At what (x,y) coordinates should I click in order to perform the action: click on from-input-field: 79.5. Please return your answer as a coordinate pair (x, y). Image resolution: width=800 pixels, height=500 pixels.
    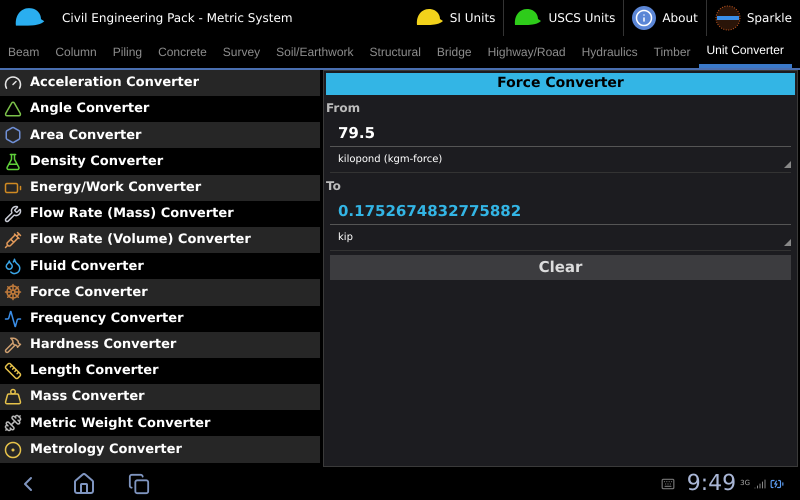
    Looking at the image, I should click on (560, 133).